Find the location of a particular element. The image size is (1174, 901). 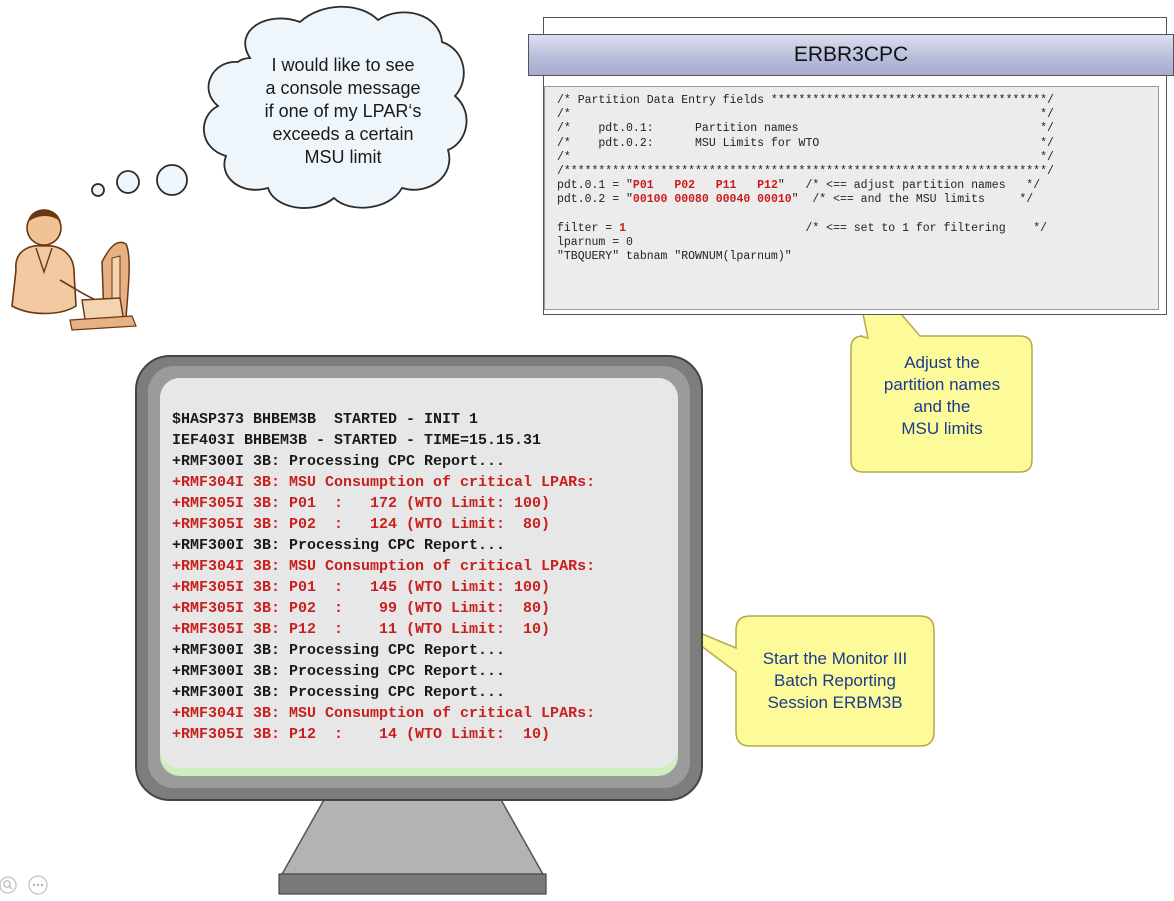

thought-line: if one of my LPAR‘s is located at coordinates (343, 111).